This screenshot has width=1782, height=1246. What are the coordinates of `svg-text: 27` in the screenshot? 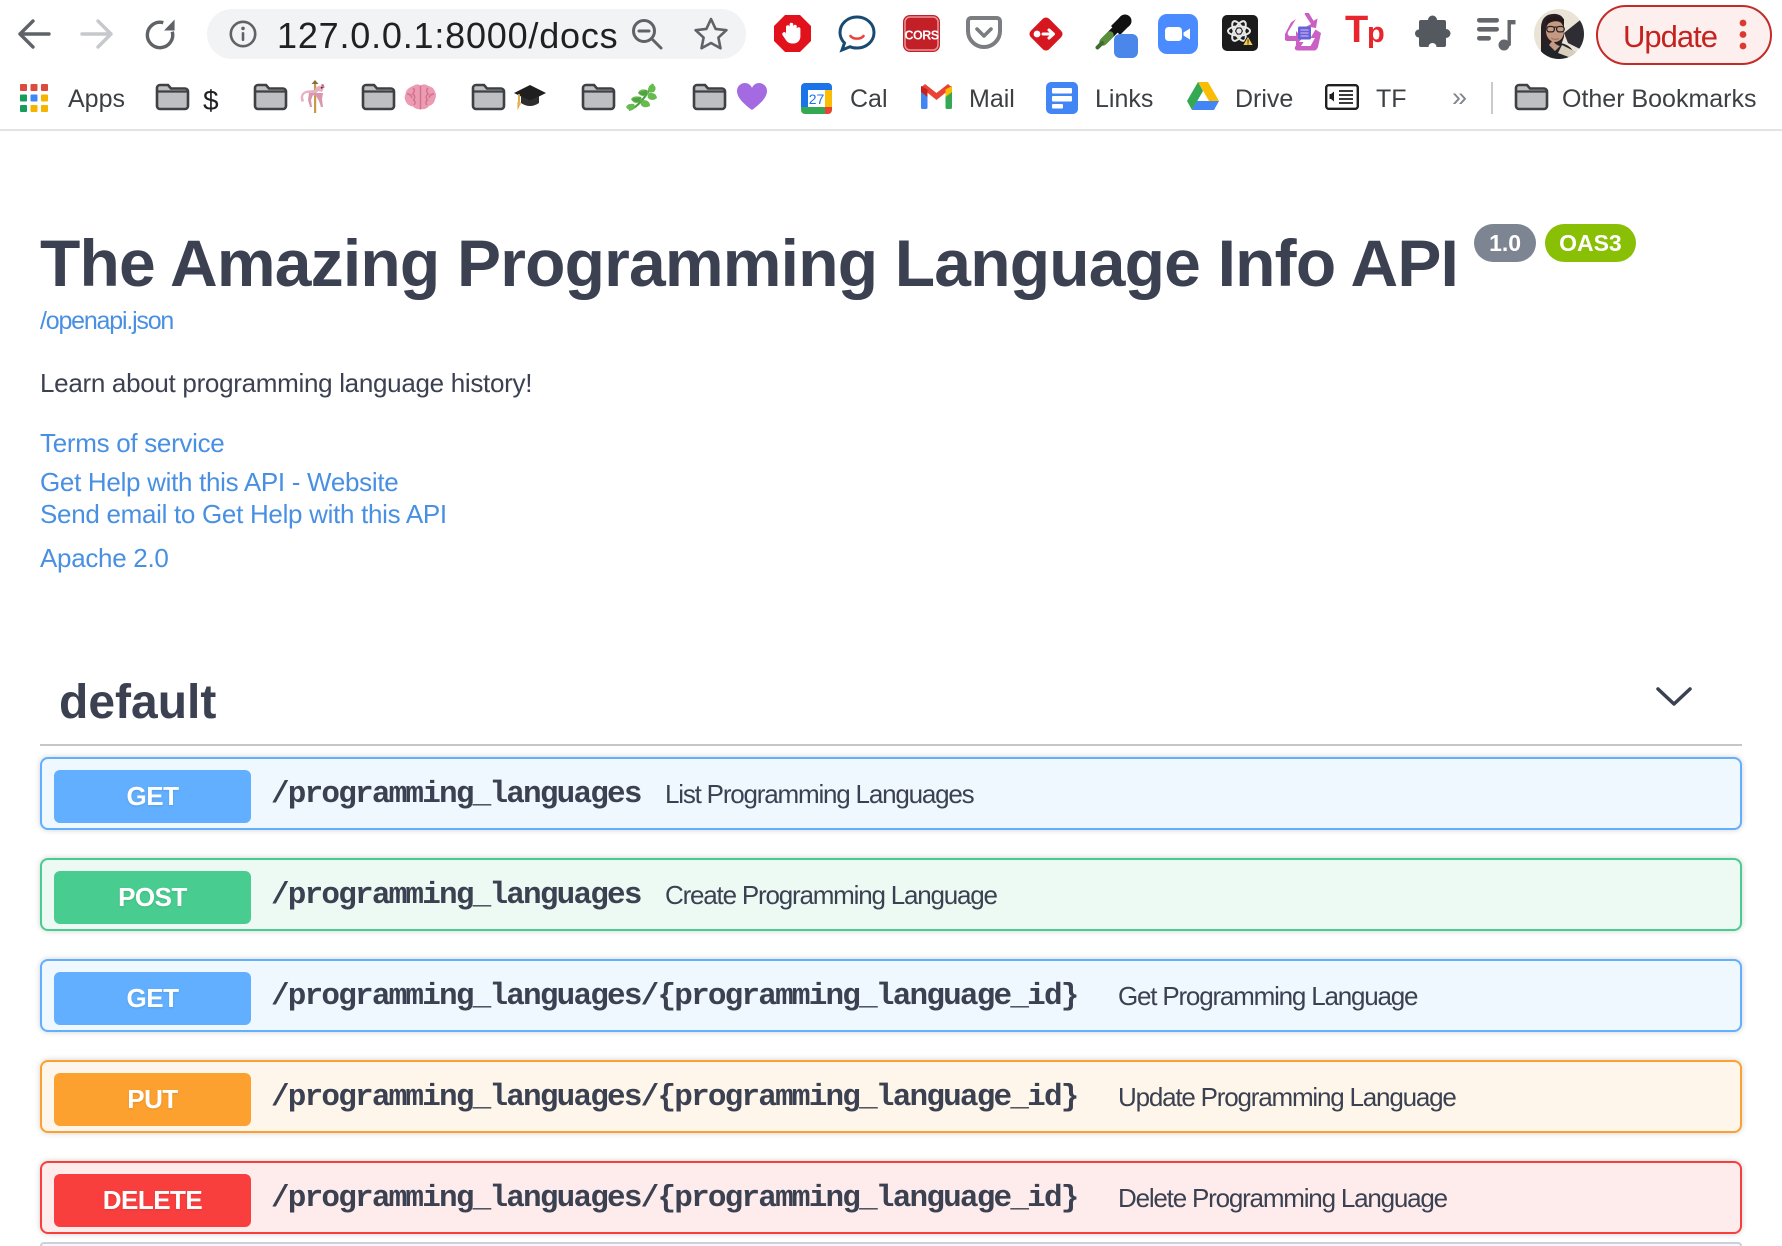 It's located at (817, 99).